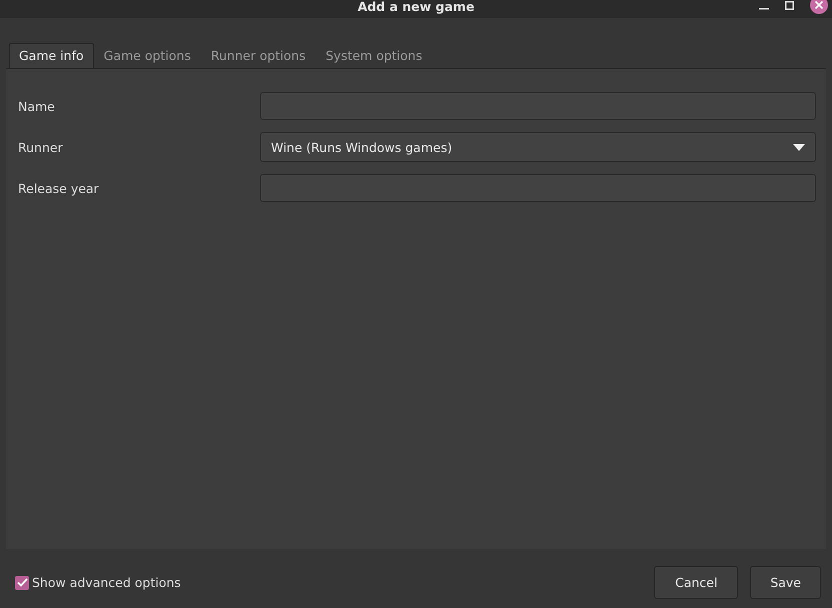 The height and width of the screenshot is (608, 832). Describe the element at coordinates (785, 582) in the screenshot. I see `dialog-button: Save` at that location.